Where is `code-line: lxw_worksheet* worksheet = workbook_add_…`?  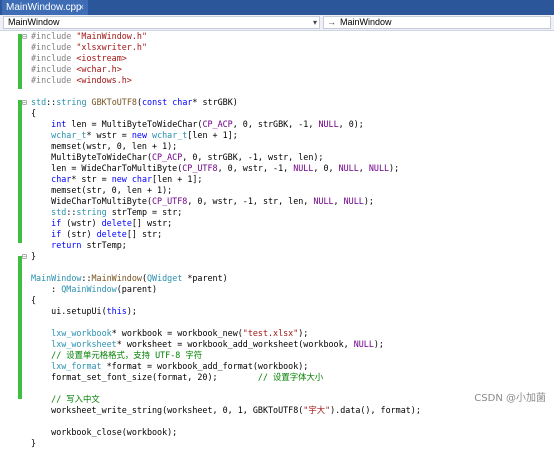
code-line: lxw_worksheet* worksheet = workbook_add_… is located at coordinates (207, 344).